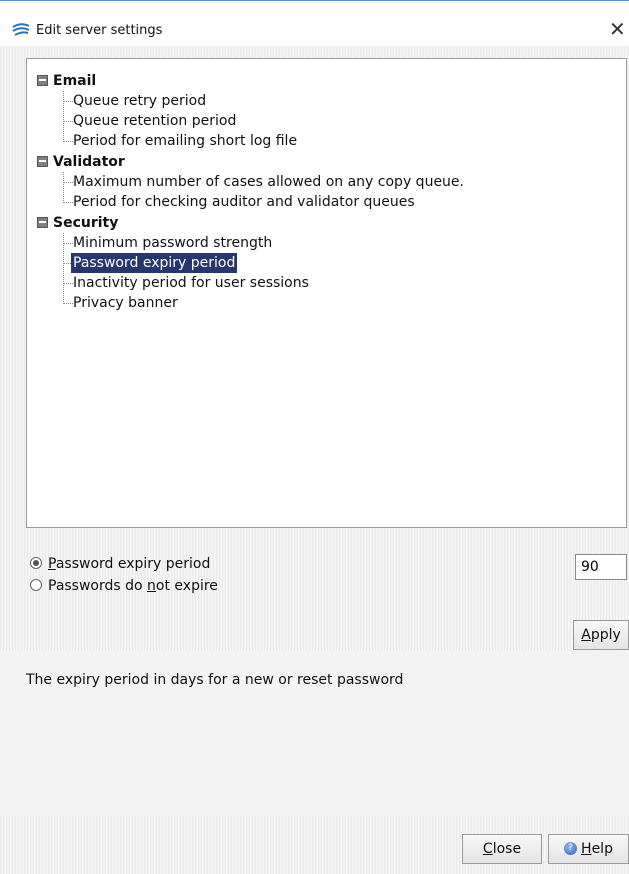 Image resolution: width=629 pixels, height=874 pixels. I want to click on window-title: Edit server settings, so click(99, 30).